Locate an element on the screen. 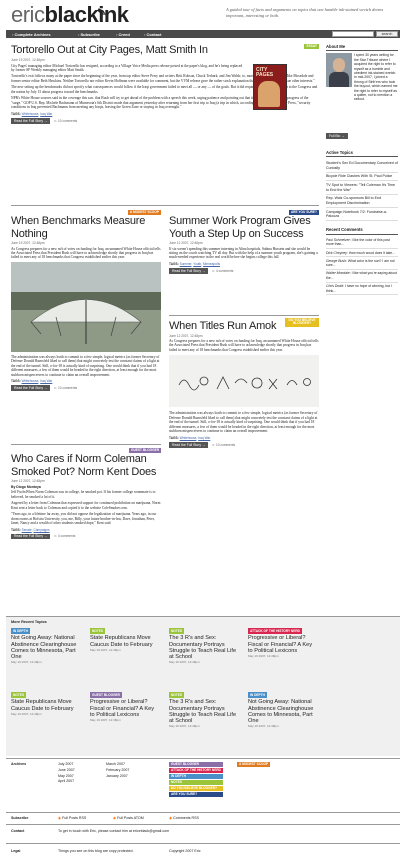 Image resolution: width=404 pixels, height=865 pixels. topic-category-badge: ATTACK OF THE HISTORY NERD is located at coordinates (275, 631).